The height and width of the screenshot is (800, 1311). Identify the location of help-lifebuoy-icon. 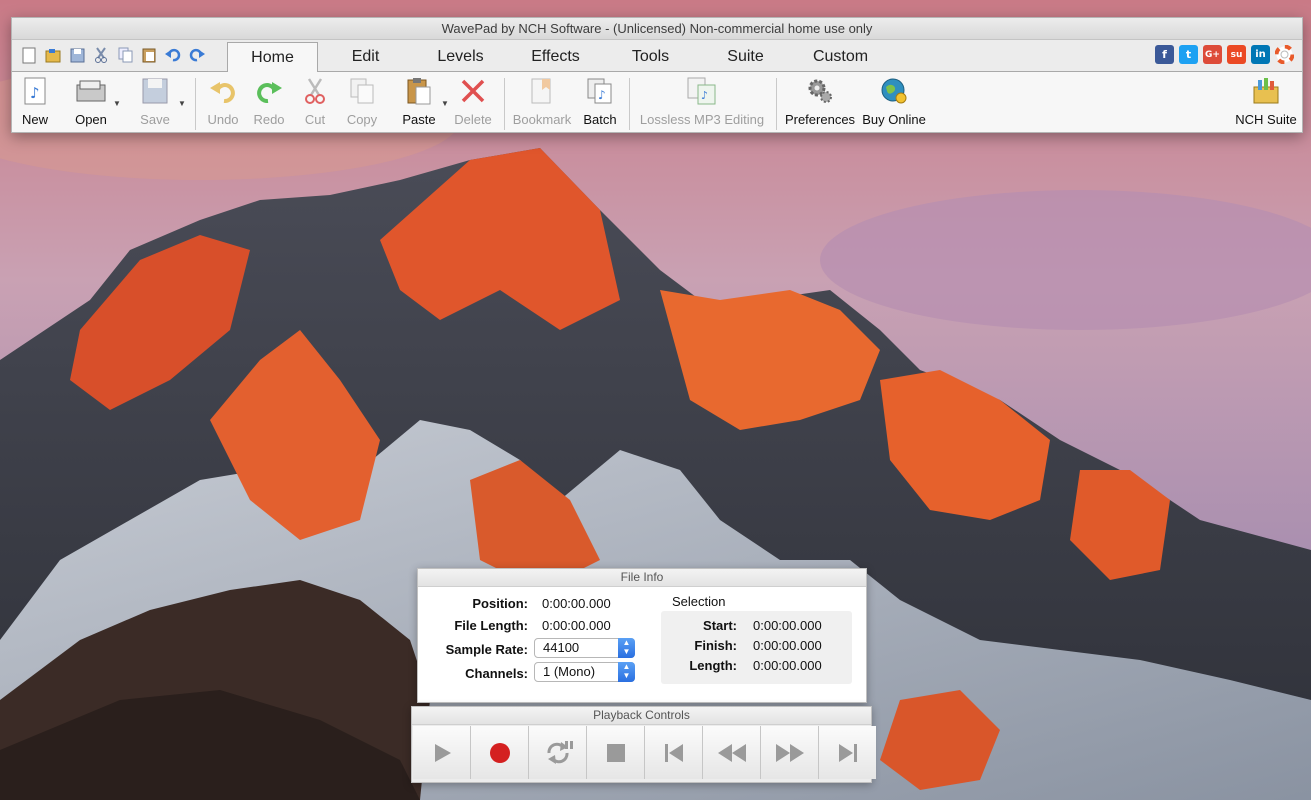
(1284, 54).